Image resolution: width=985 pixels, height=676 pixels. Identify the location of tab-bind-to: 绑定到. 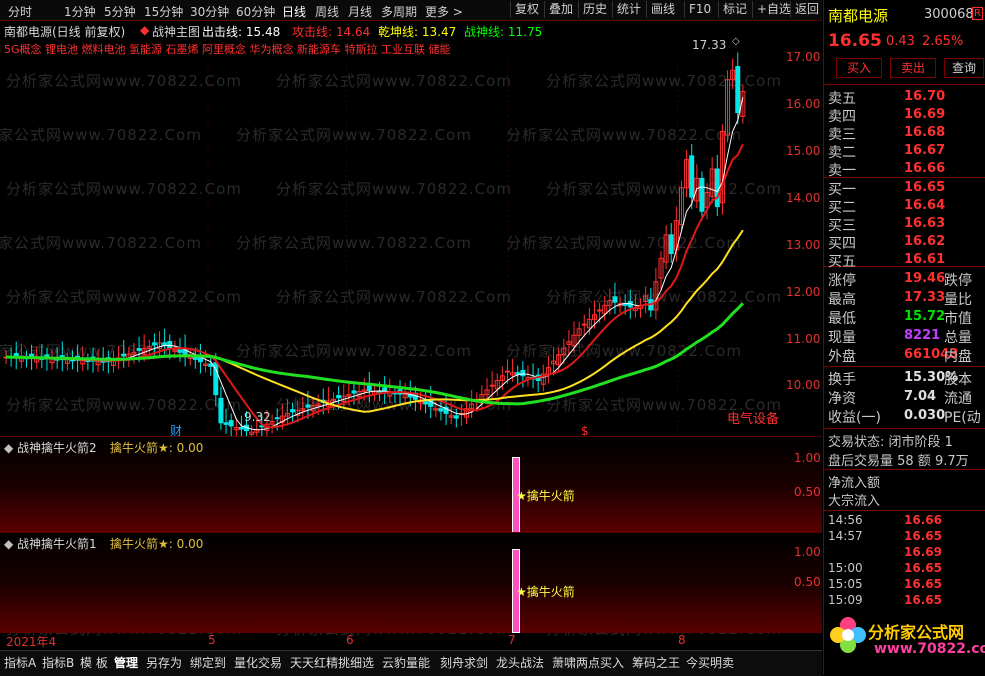
(208, 662).